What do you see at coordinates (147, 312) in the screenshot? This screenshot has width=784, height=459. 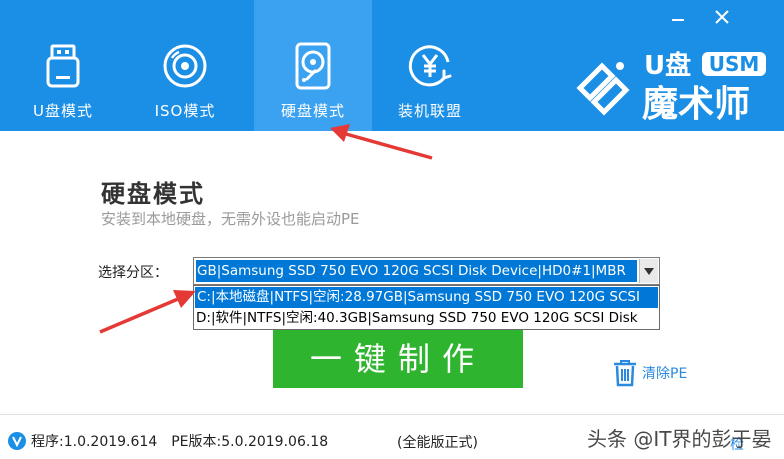 I see `annotation-arrow-option` at bounding box center [147, 312].